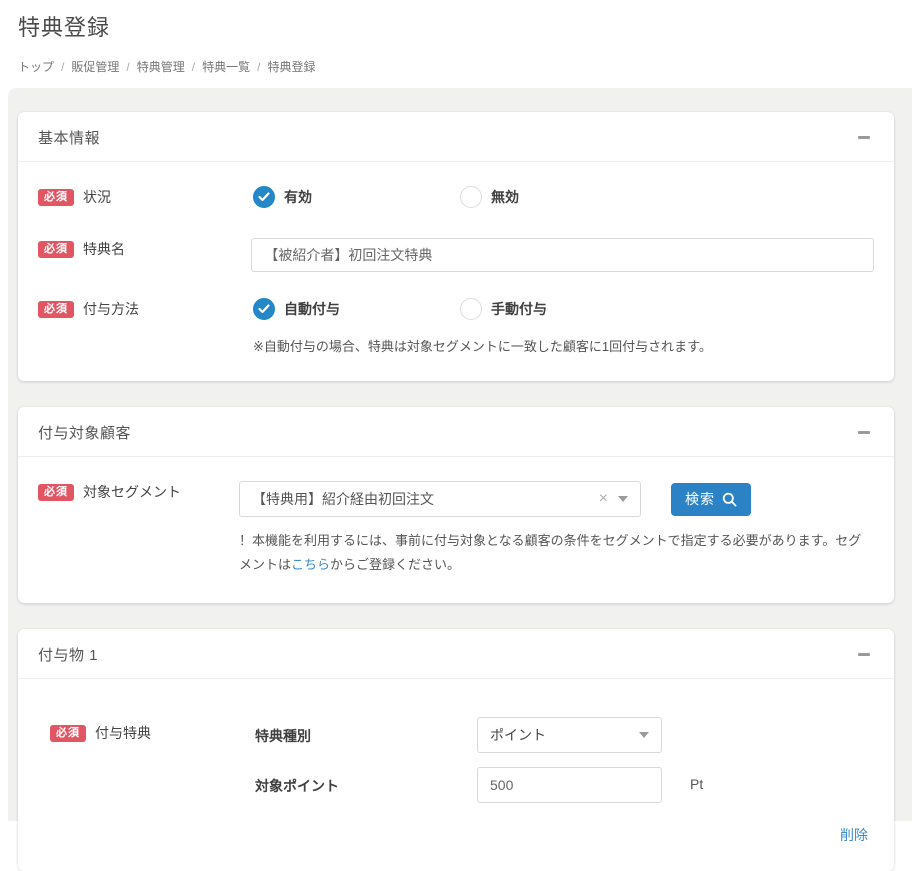  Describe the element at coordinates (440, 499) in the screenshot. I see `segment-combobox: 【特典用】紹介経由初回注文 ×` at that location.